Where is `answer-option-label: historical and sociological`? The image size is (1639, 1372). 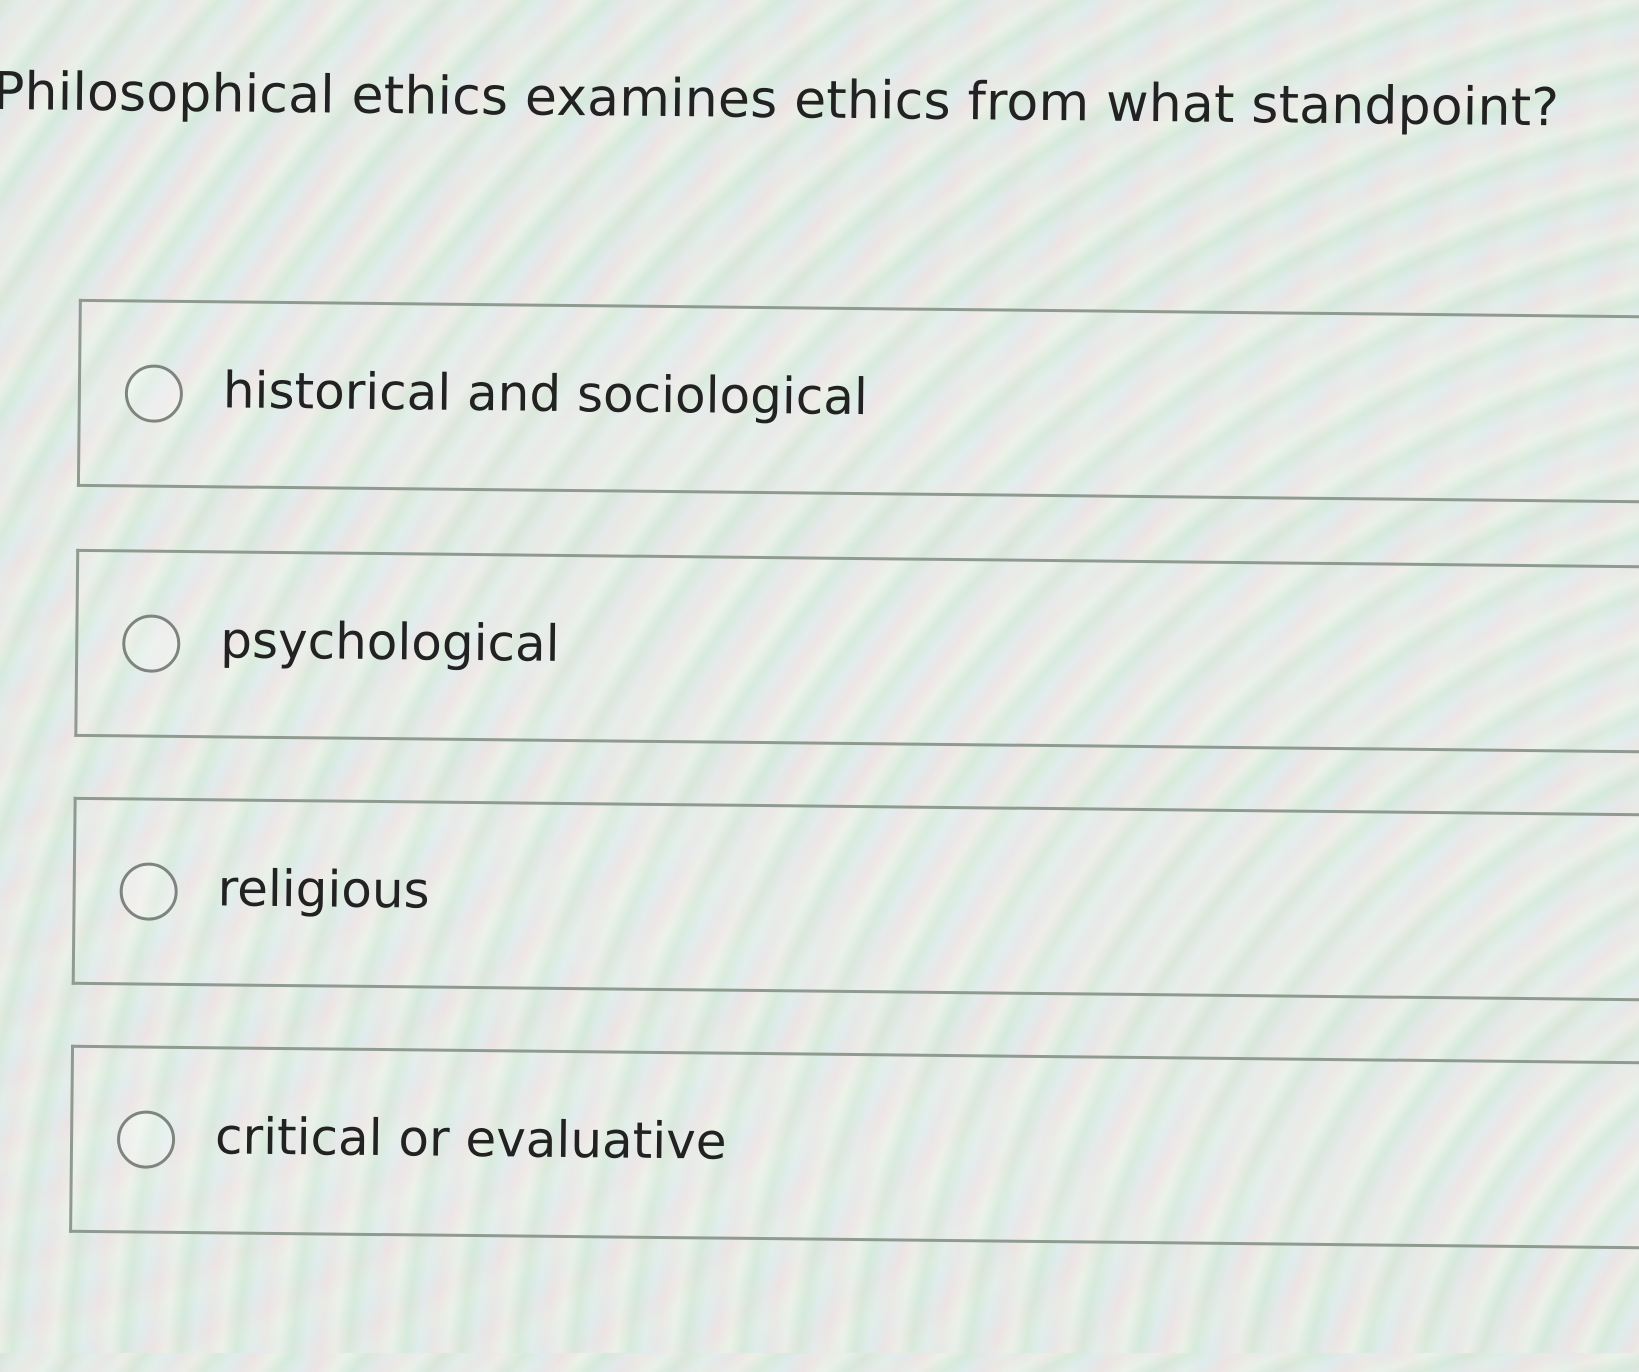 answer-option-label: historical and sociological is located at coordinates (545, 394).